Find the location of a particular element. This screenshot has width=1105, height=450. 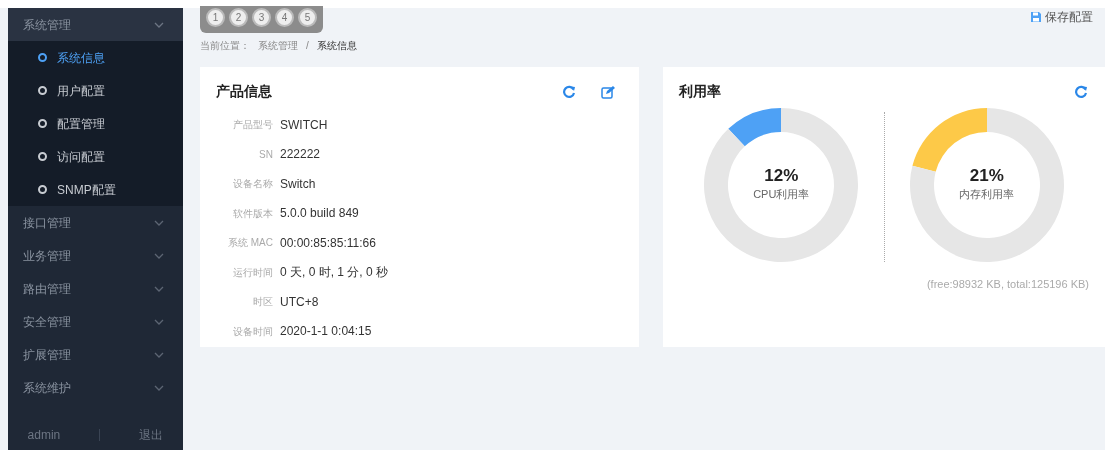

field-value: UTC+8 is located at coordinates (299, 302).